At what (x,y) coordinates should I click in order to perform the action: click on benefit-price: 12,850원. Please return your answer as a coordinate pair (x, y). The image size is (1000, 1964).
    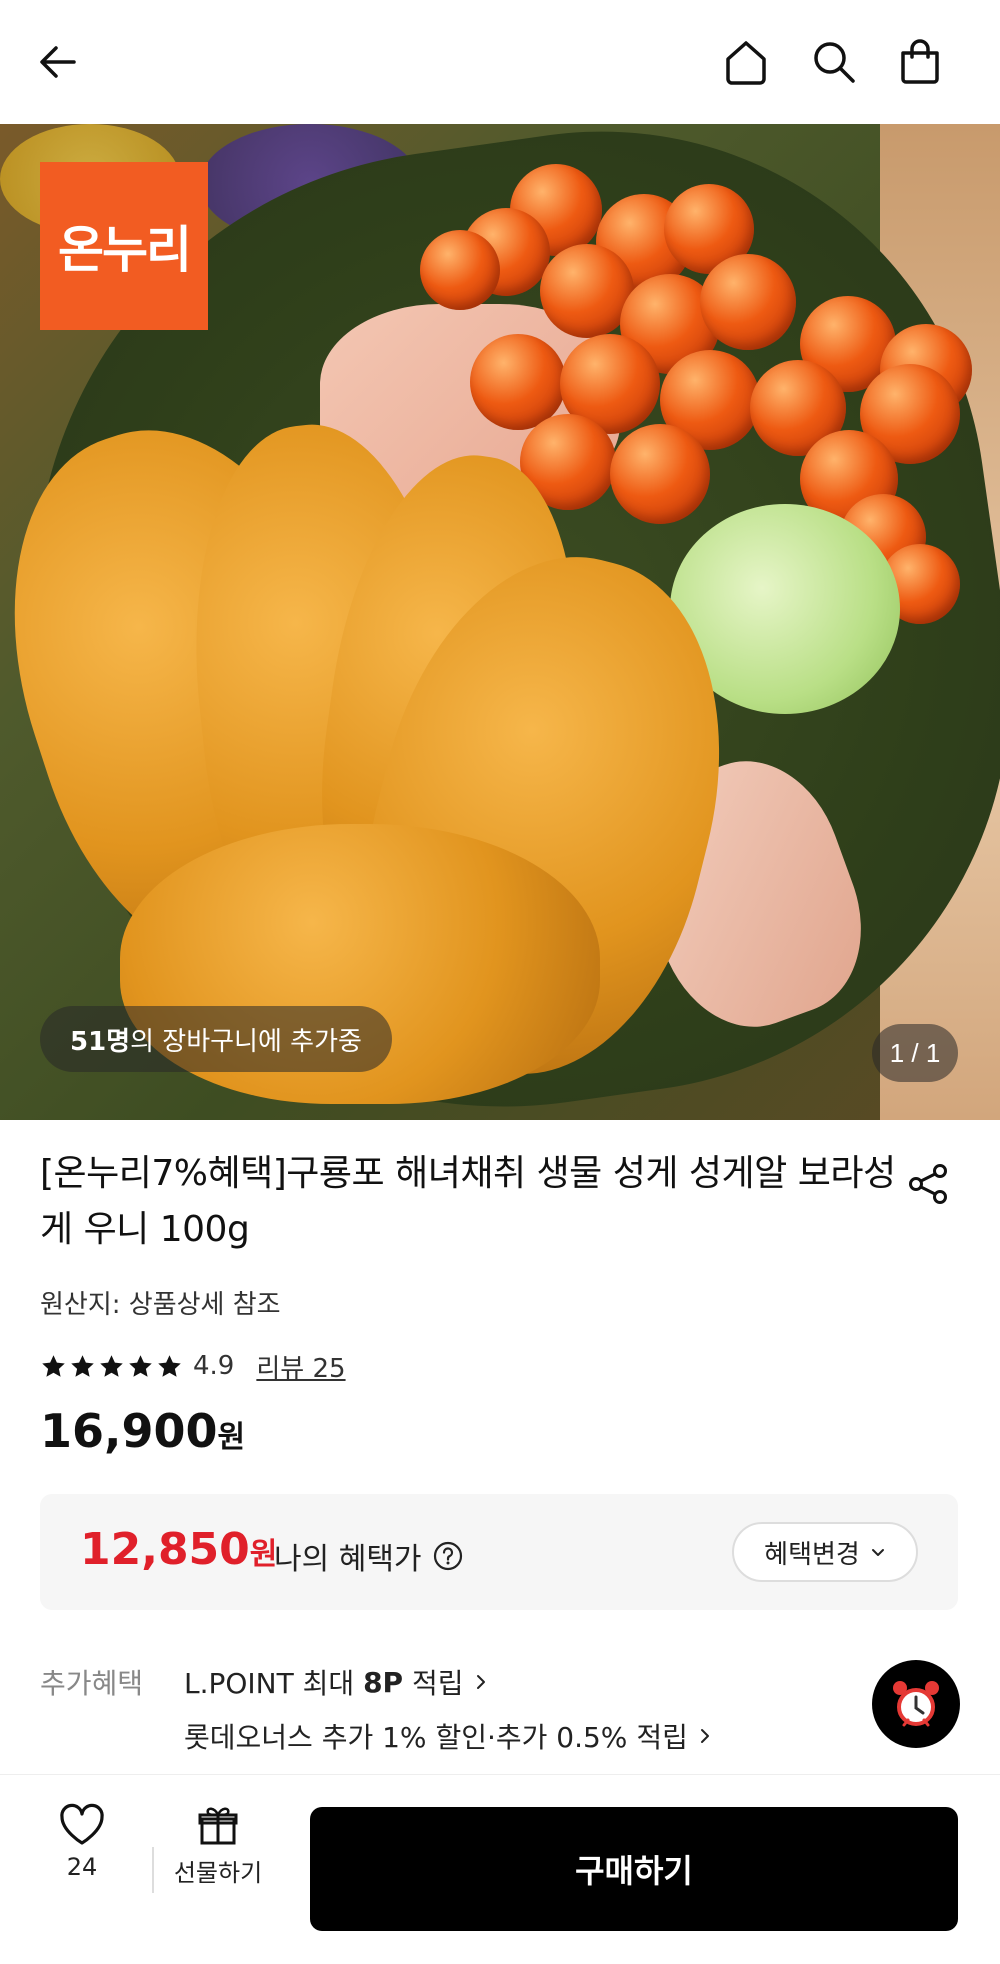
    Looking at the image, I should click on (178, 1549).